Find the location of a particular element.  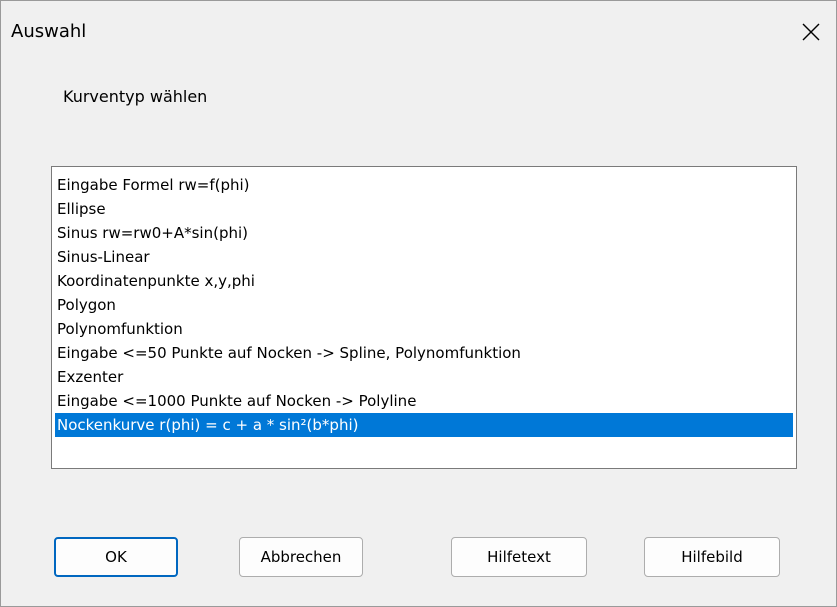

list-item: Koordinatenpunkte x,y,phi is located at coordinates (424, 281).